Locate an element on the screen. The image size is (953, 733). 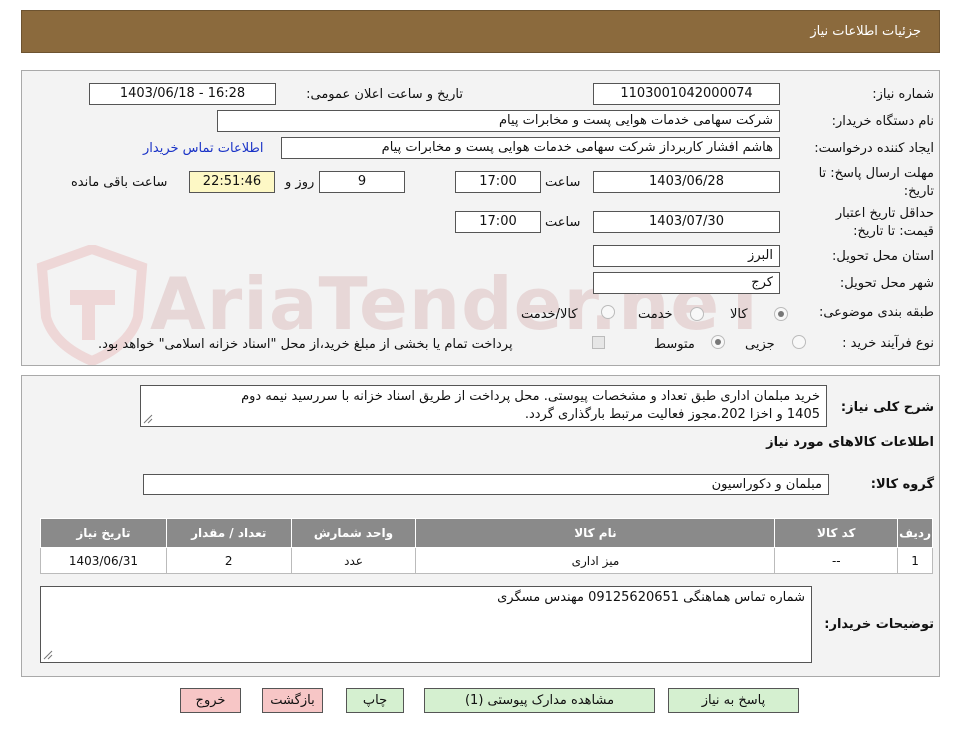
validity-date-field: 1403/07/30 is located at coordinates (686, 222).